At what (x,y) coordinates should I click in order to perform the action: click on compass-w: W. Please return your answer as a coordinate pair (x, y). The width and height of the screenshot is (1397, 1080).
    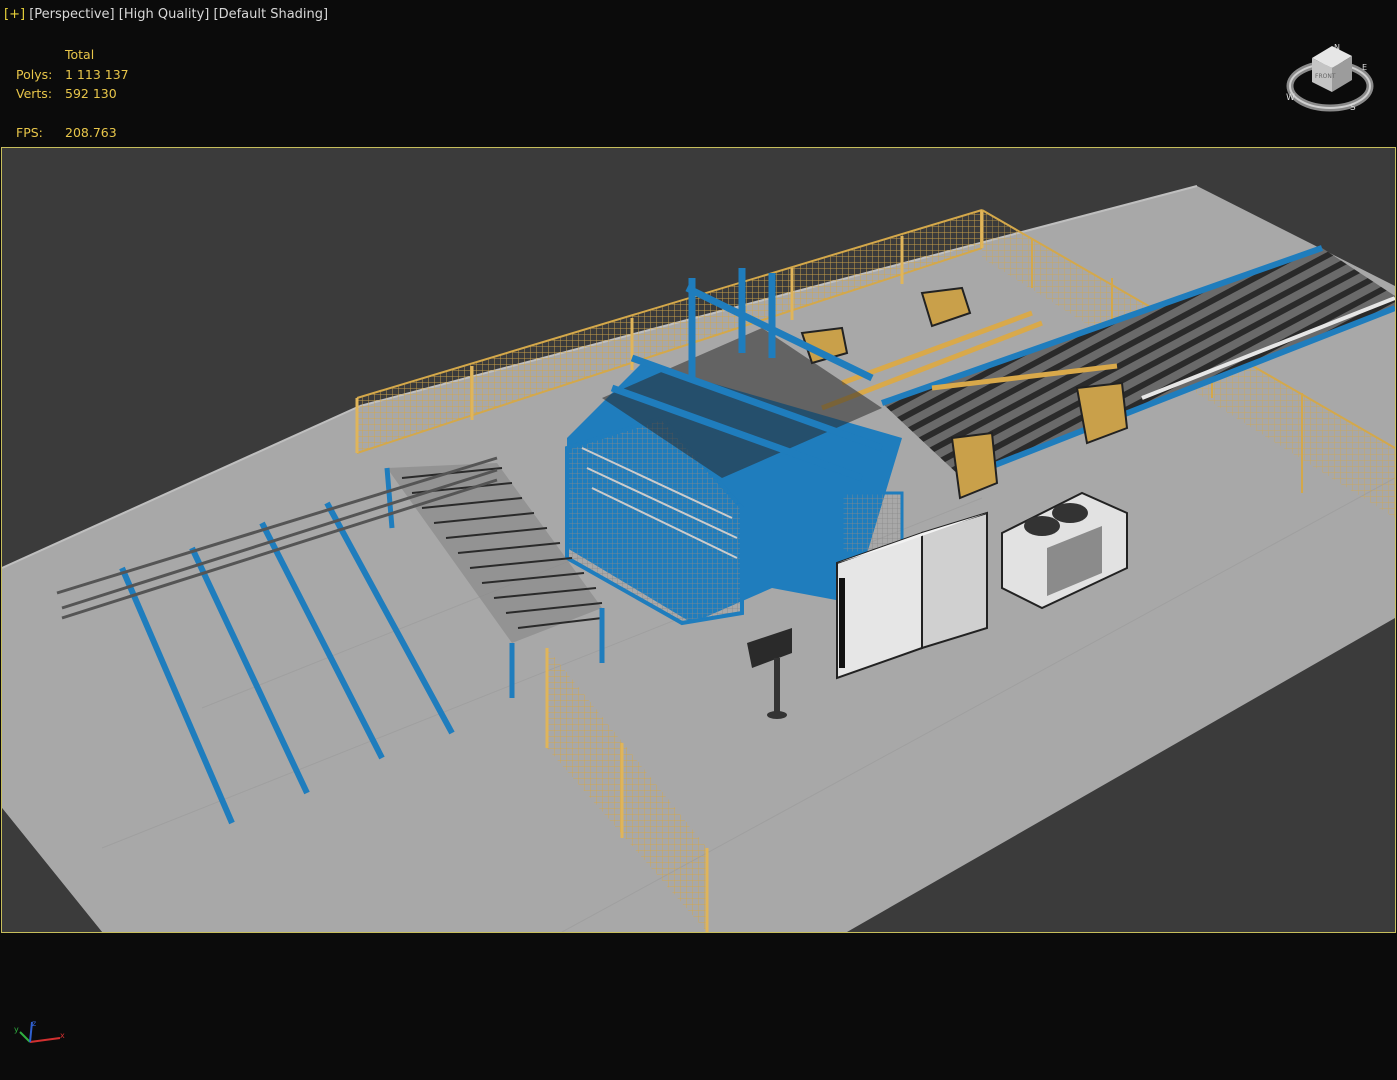
    Looking at the image, I should click on (1290, 98).